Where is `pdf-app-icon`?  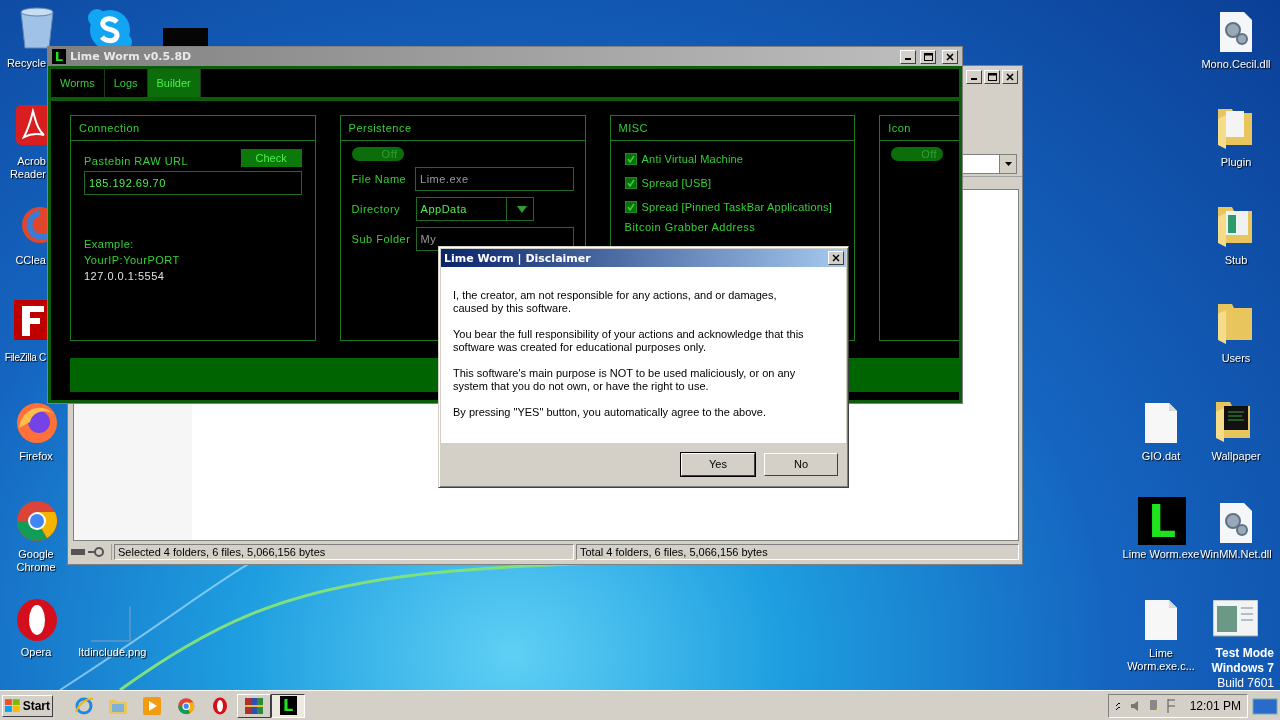 pdf-app-icon is located at coordinates (32, 126).